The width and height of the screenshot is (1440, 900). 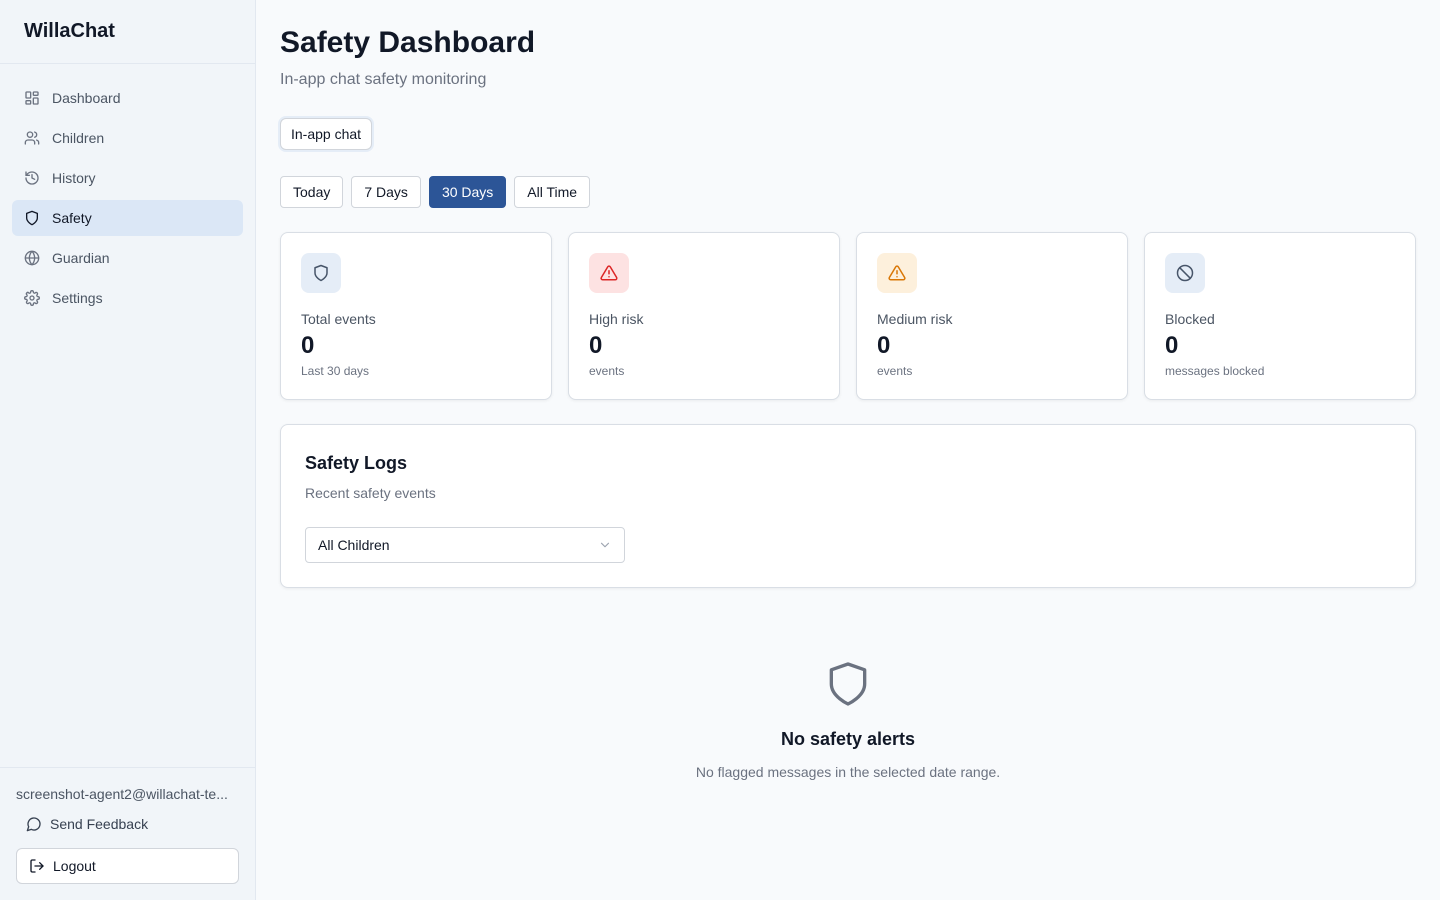 I want to click on send-feedback-link: Send Feedback, so click(x=127, y=824).